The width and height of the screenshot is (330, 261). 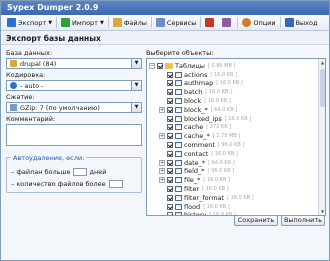 I want to click on tree-root: − Таблицы [ 5.86 MB ], so click(x=192, y=65).